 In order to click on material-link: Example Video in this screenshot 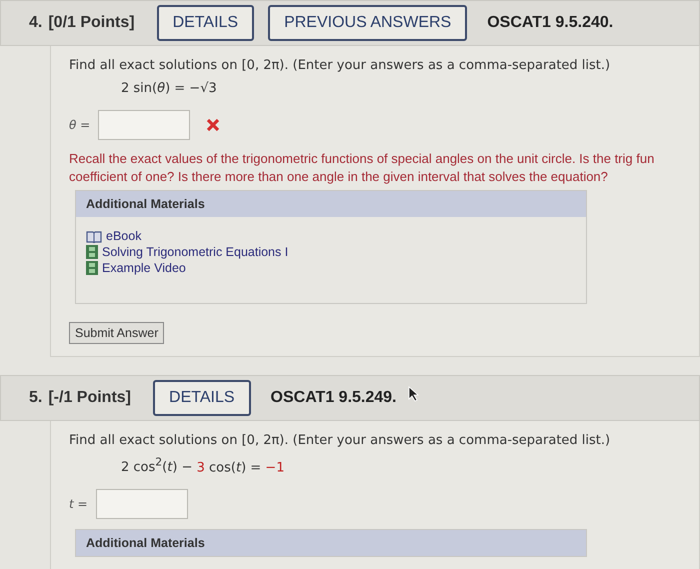, I will do `click(144, 268)`.